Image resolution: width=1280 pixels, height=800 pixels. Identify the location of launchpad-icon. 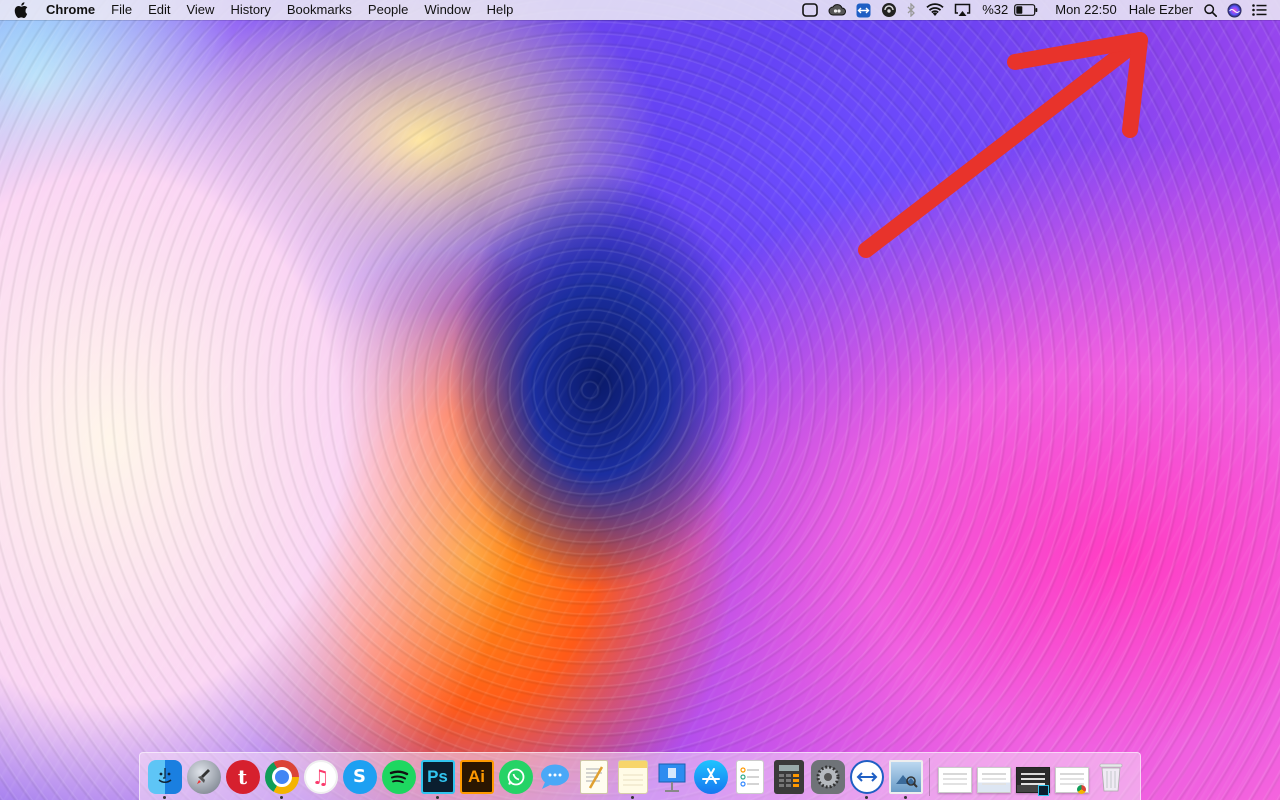
(203, 776).